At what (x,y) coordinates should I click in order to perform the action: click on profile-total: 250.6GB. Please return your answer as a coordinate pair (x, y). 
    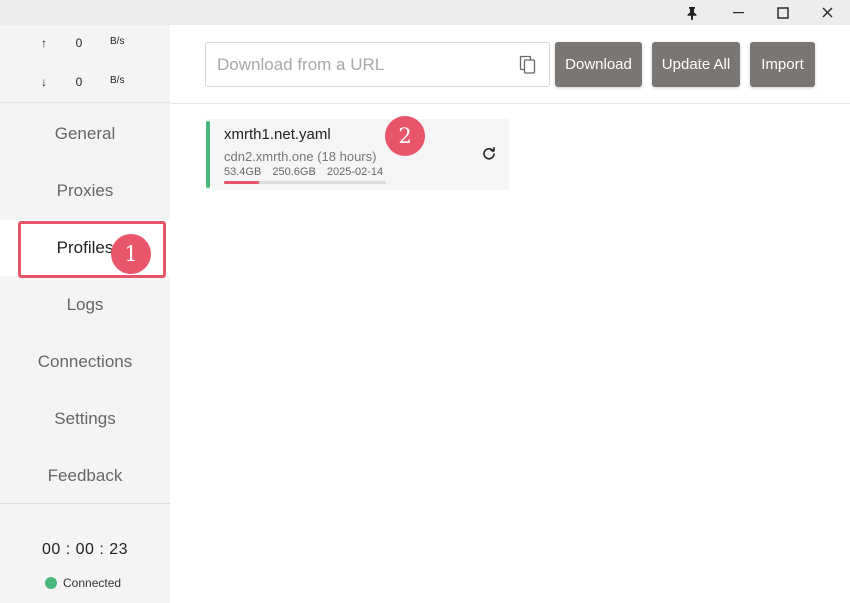
    Looking at the image, I should click on (294, 172).